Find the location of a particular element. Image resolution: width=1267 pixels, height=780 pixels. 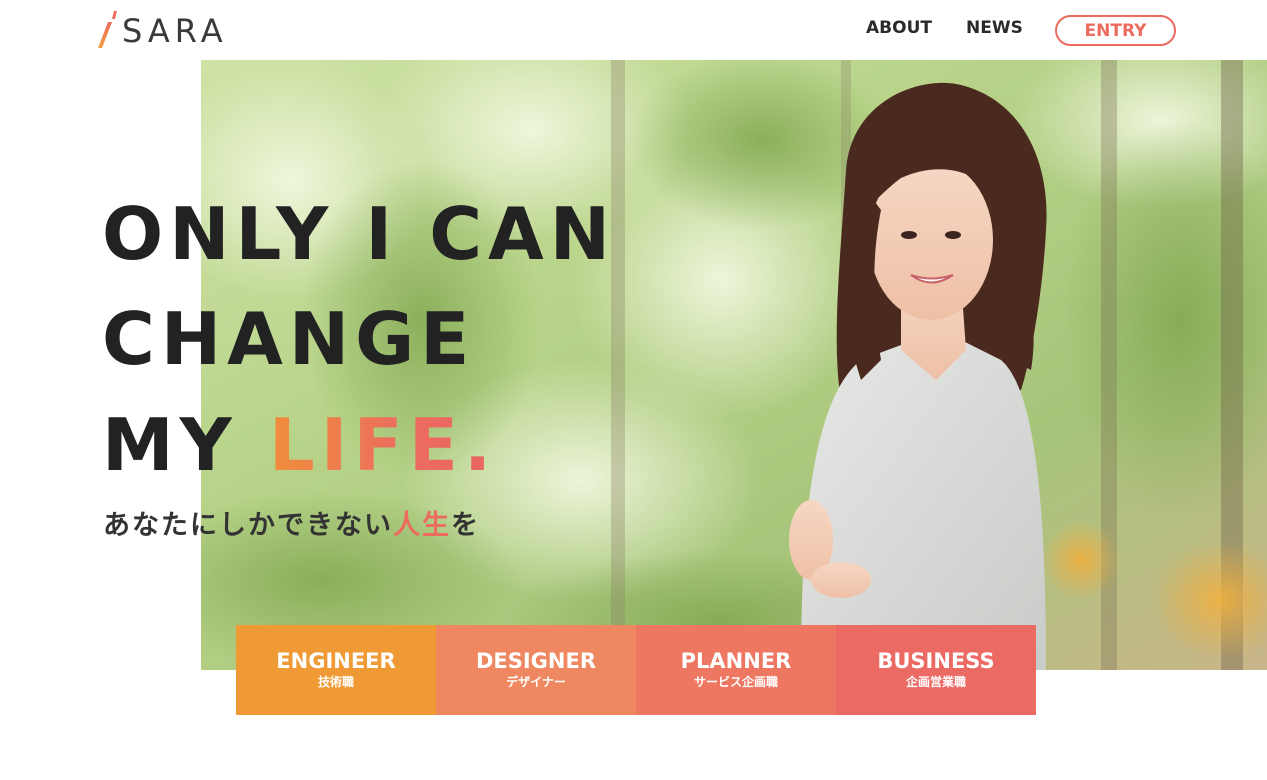

nav-news-link: NEWS is located at coordinates (994, 28).